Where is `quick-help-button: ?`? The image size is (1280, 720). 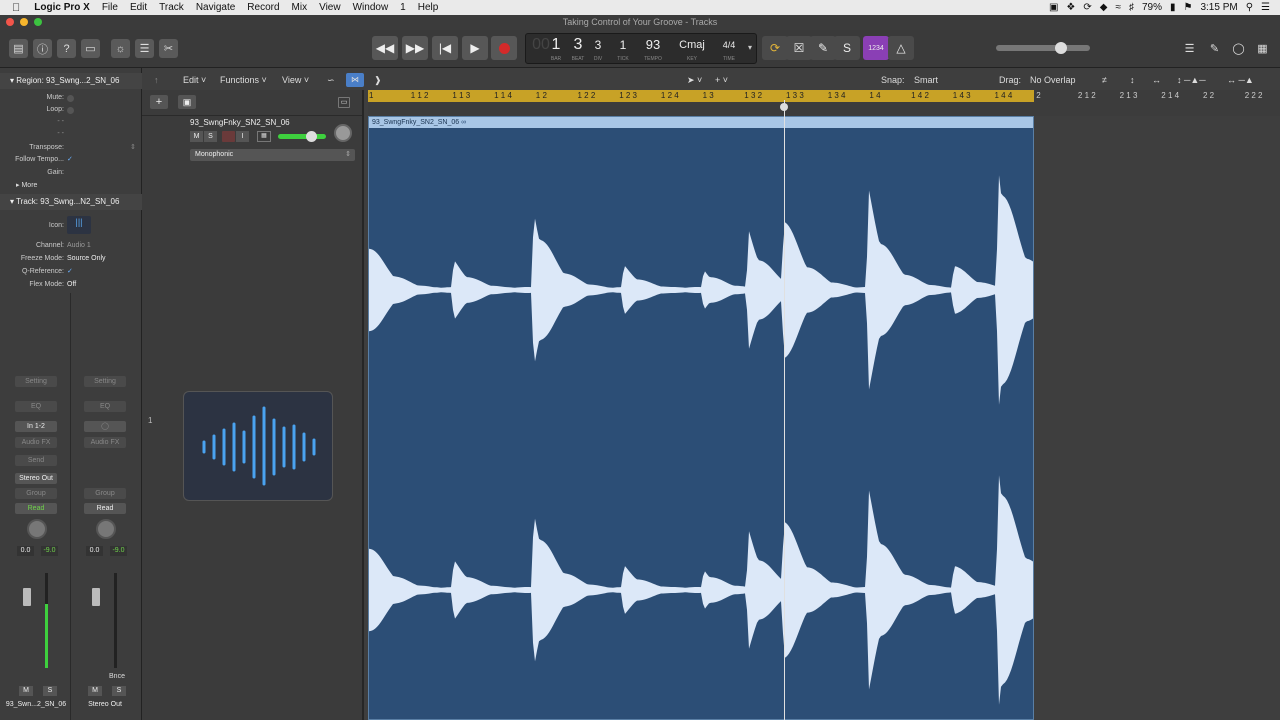 quick-help-button: ? is located at coordinates (66, 48).